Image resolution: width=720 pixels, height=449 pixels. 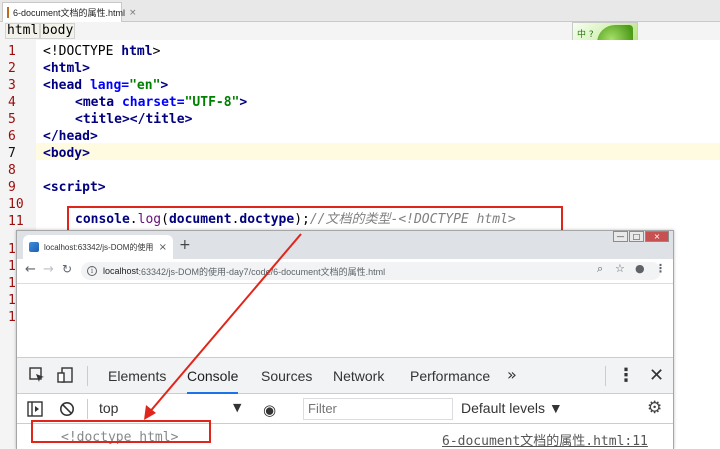 I want to click on code-token: "en", so click(x=145, y=85).